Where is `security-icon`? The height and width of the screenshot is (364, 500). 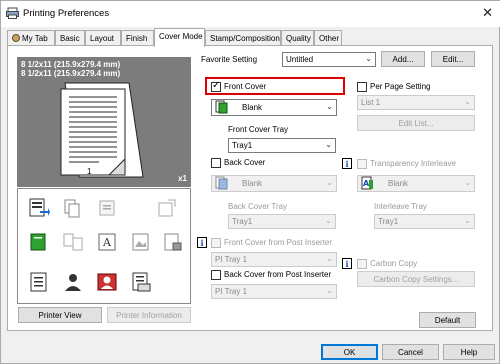 security-icon is located at coordinates (173, 242).